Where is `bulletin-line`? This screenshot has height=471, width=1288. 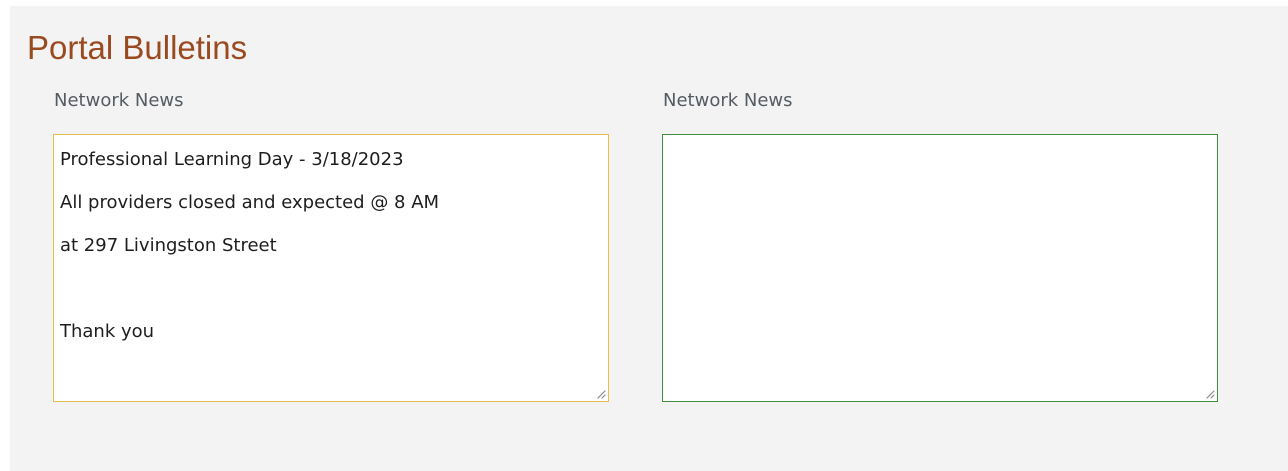
bulletin-line is located at coordinates (329, 289).